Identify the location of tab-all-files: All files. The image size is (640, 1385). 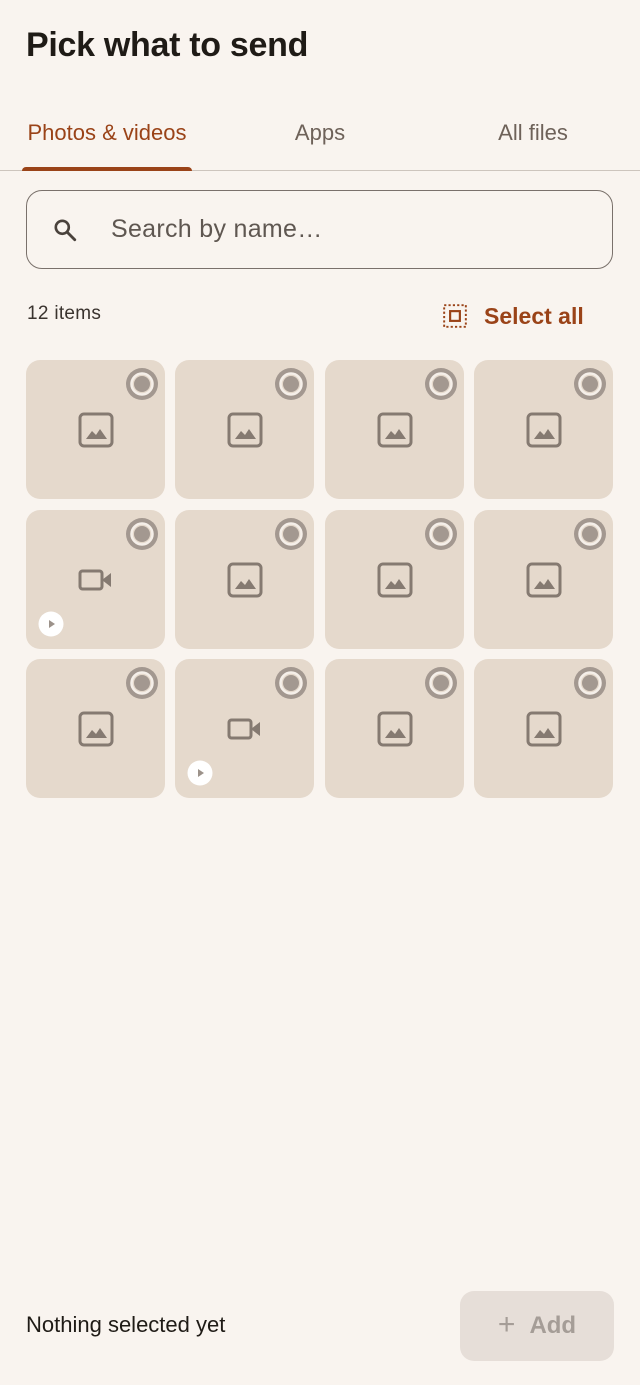
(533, 132).